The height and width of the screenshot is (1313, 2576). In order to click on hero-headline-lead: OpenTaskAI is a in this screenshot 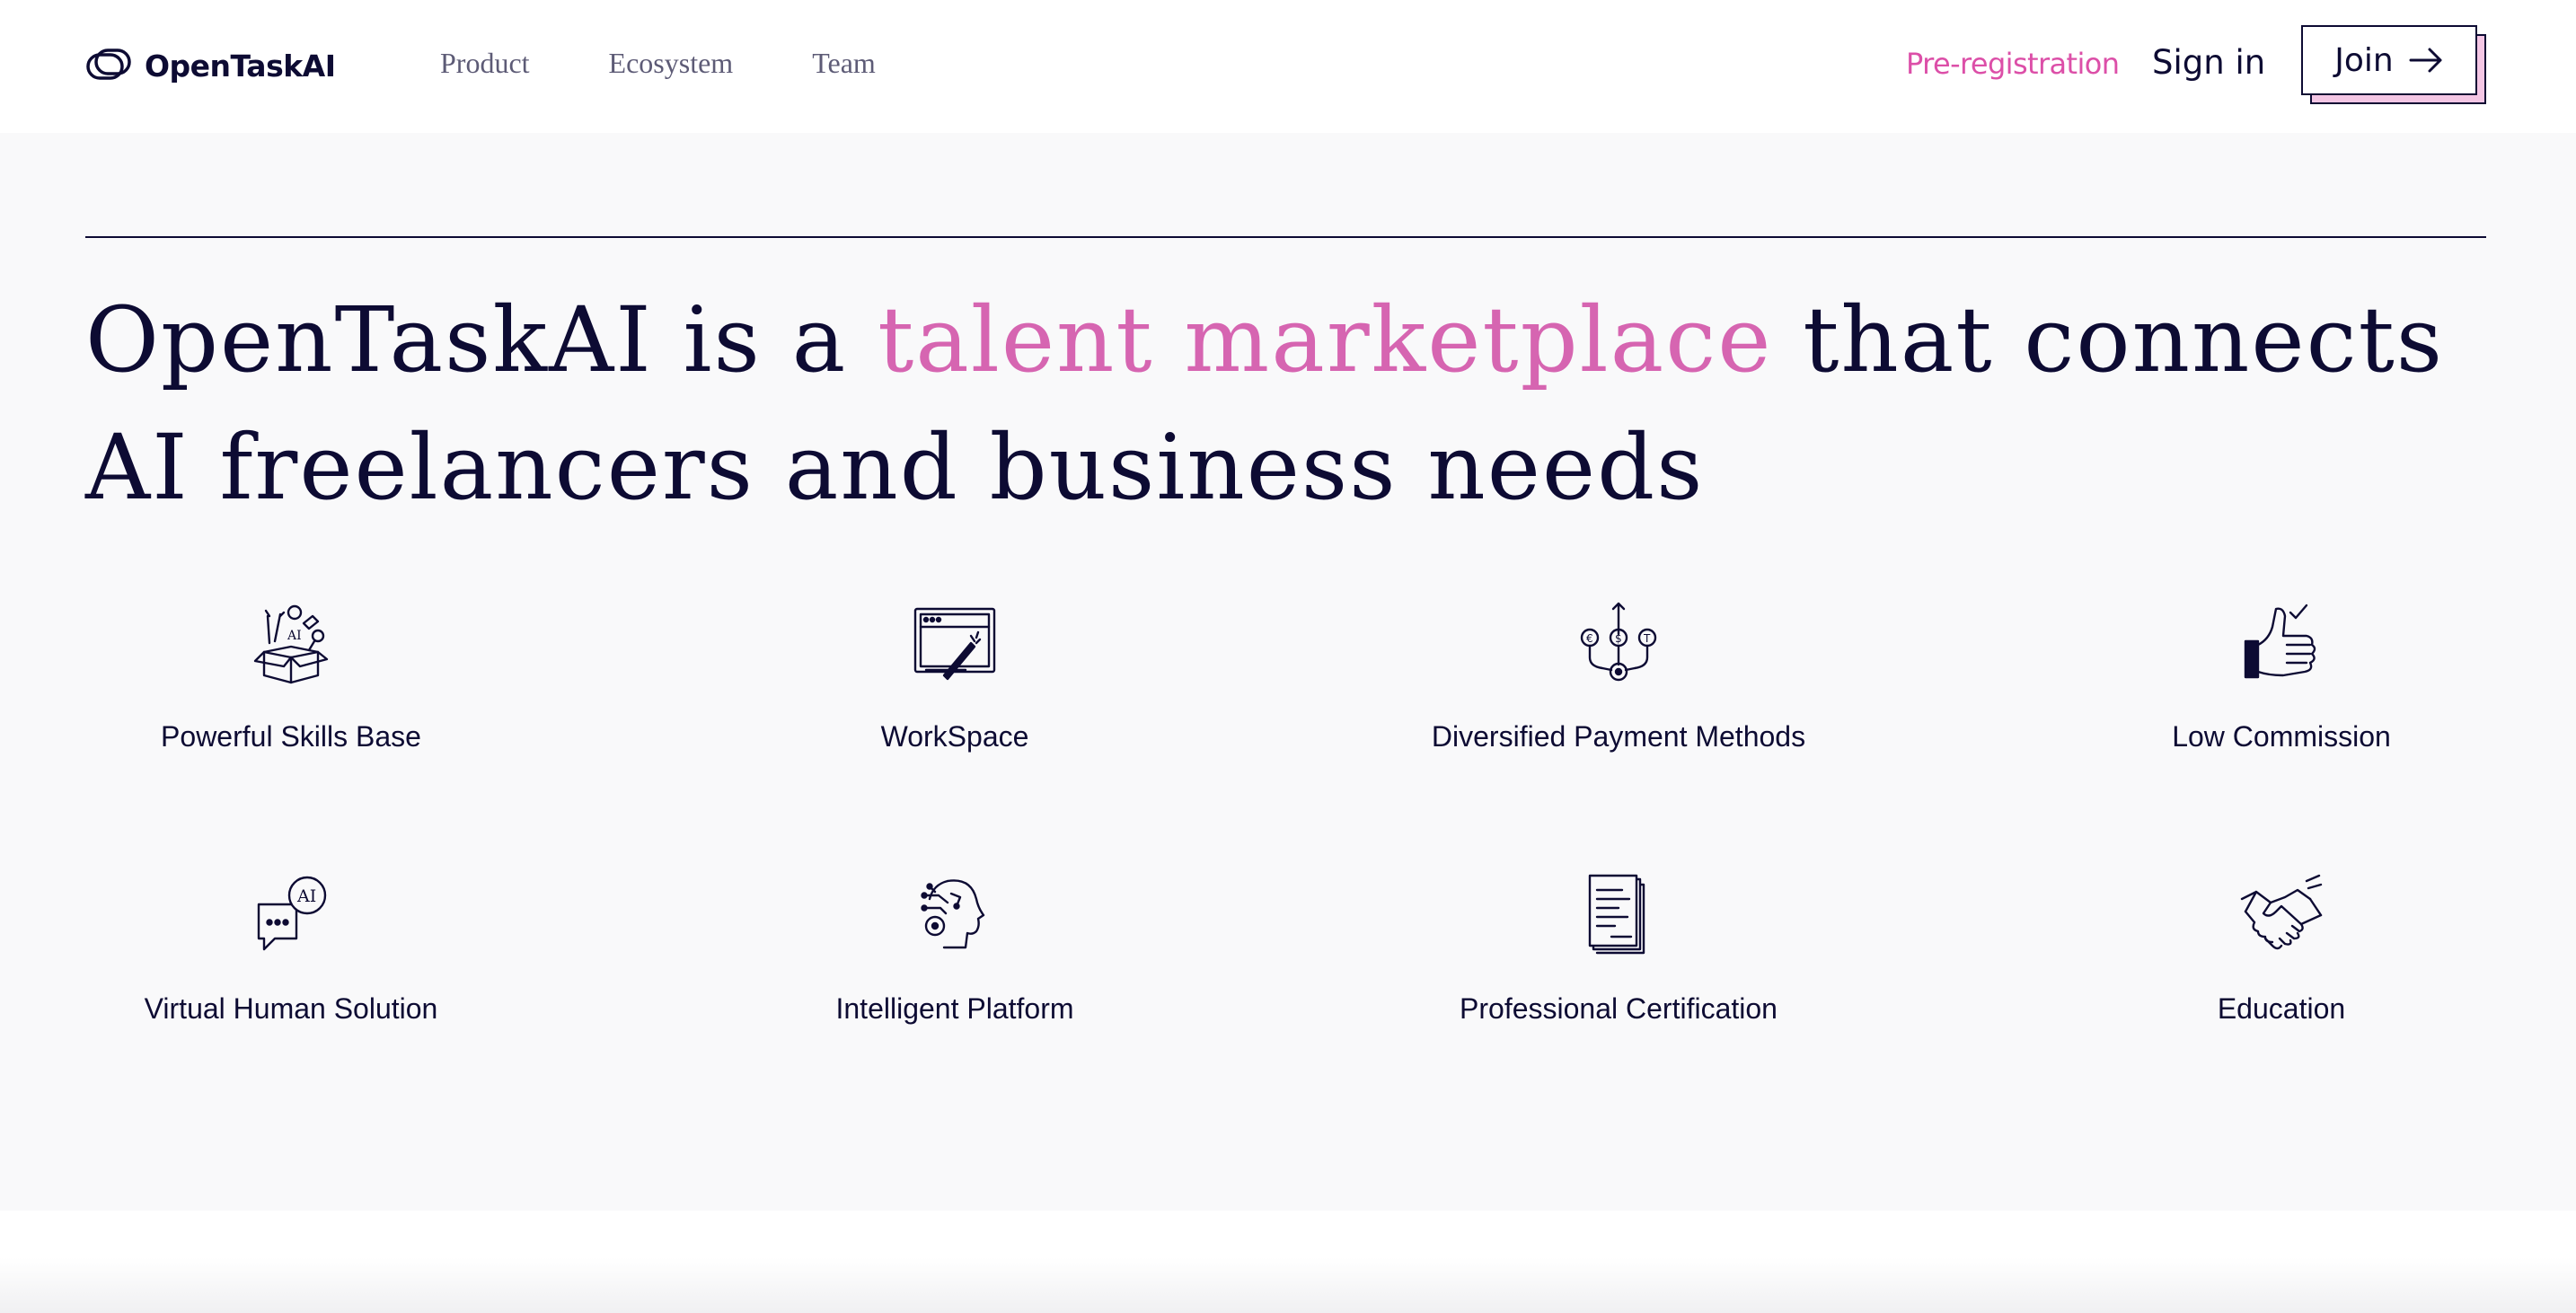, I will do `click(481, 339)`.